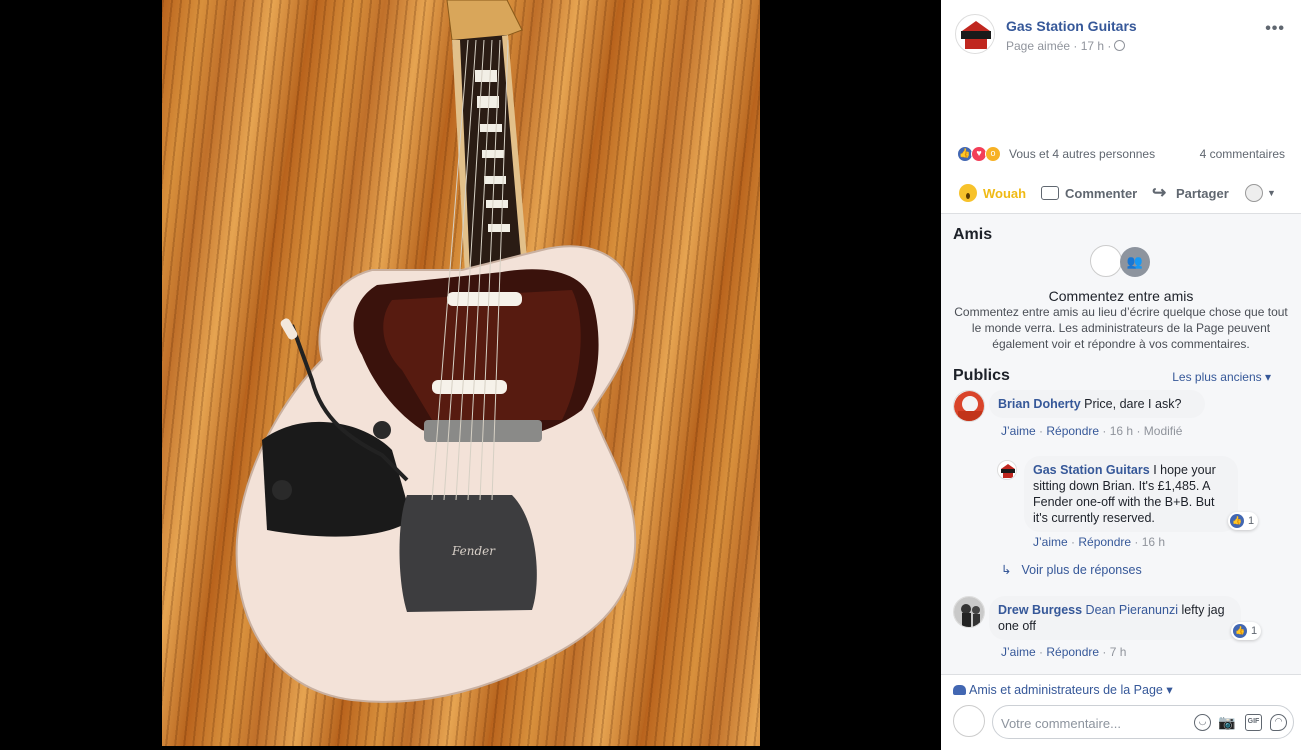 This screenshot has height=750, width=1301. What do you see at coordinates (1202, 193) in the screenshot?
I see `share-label: Partager` at bounding box center [1202, 193].